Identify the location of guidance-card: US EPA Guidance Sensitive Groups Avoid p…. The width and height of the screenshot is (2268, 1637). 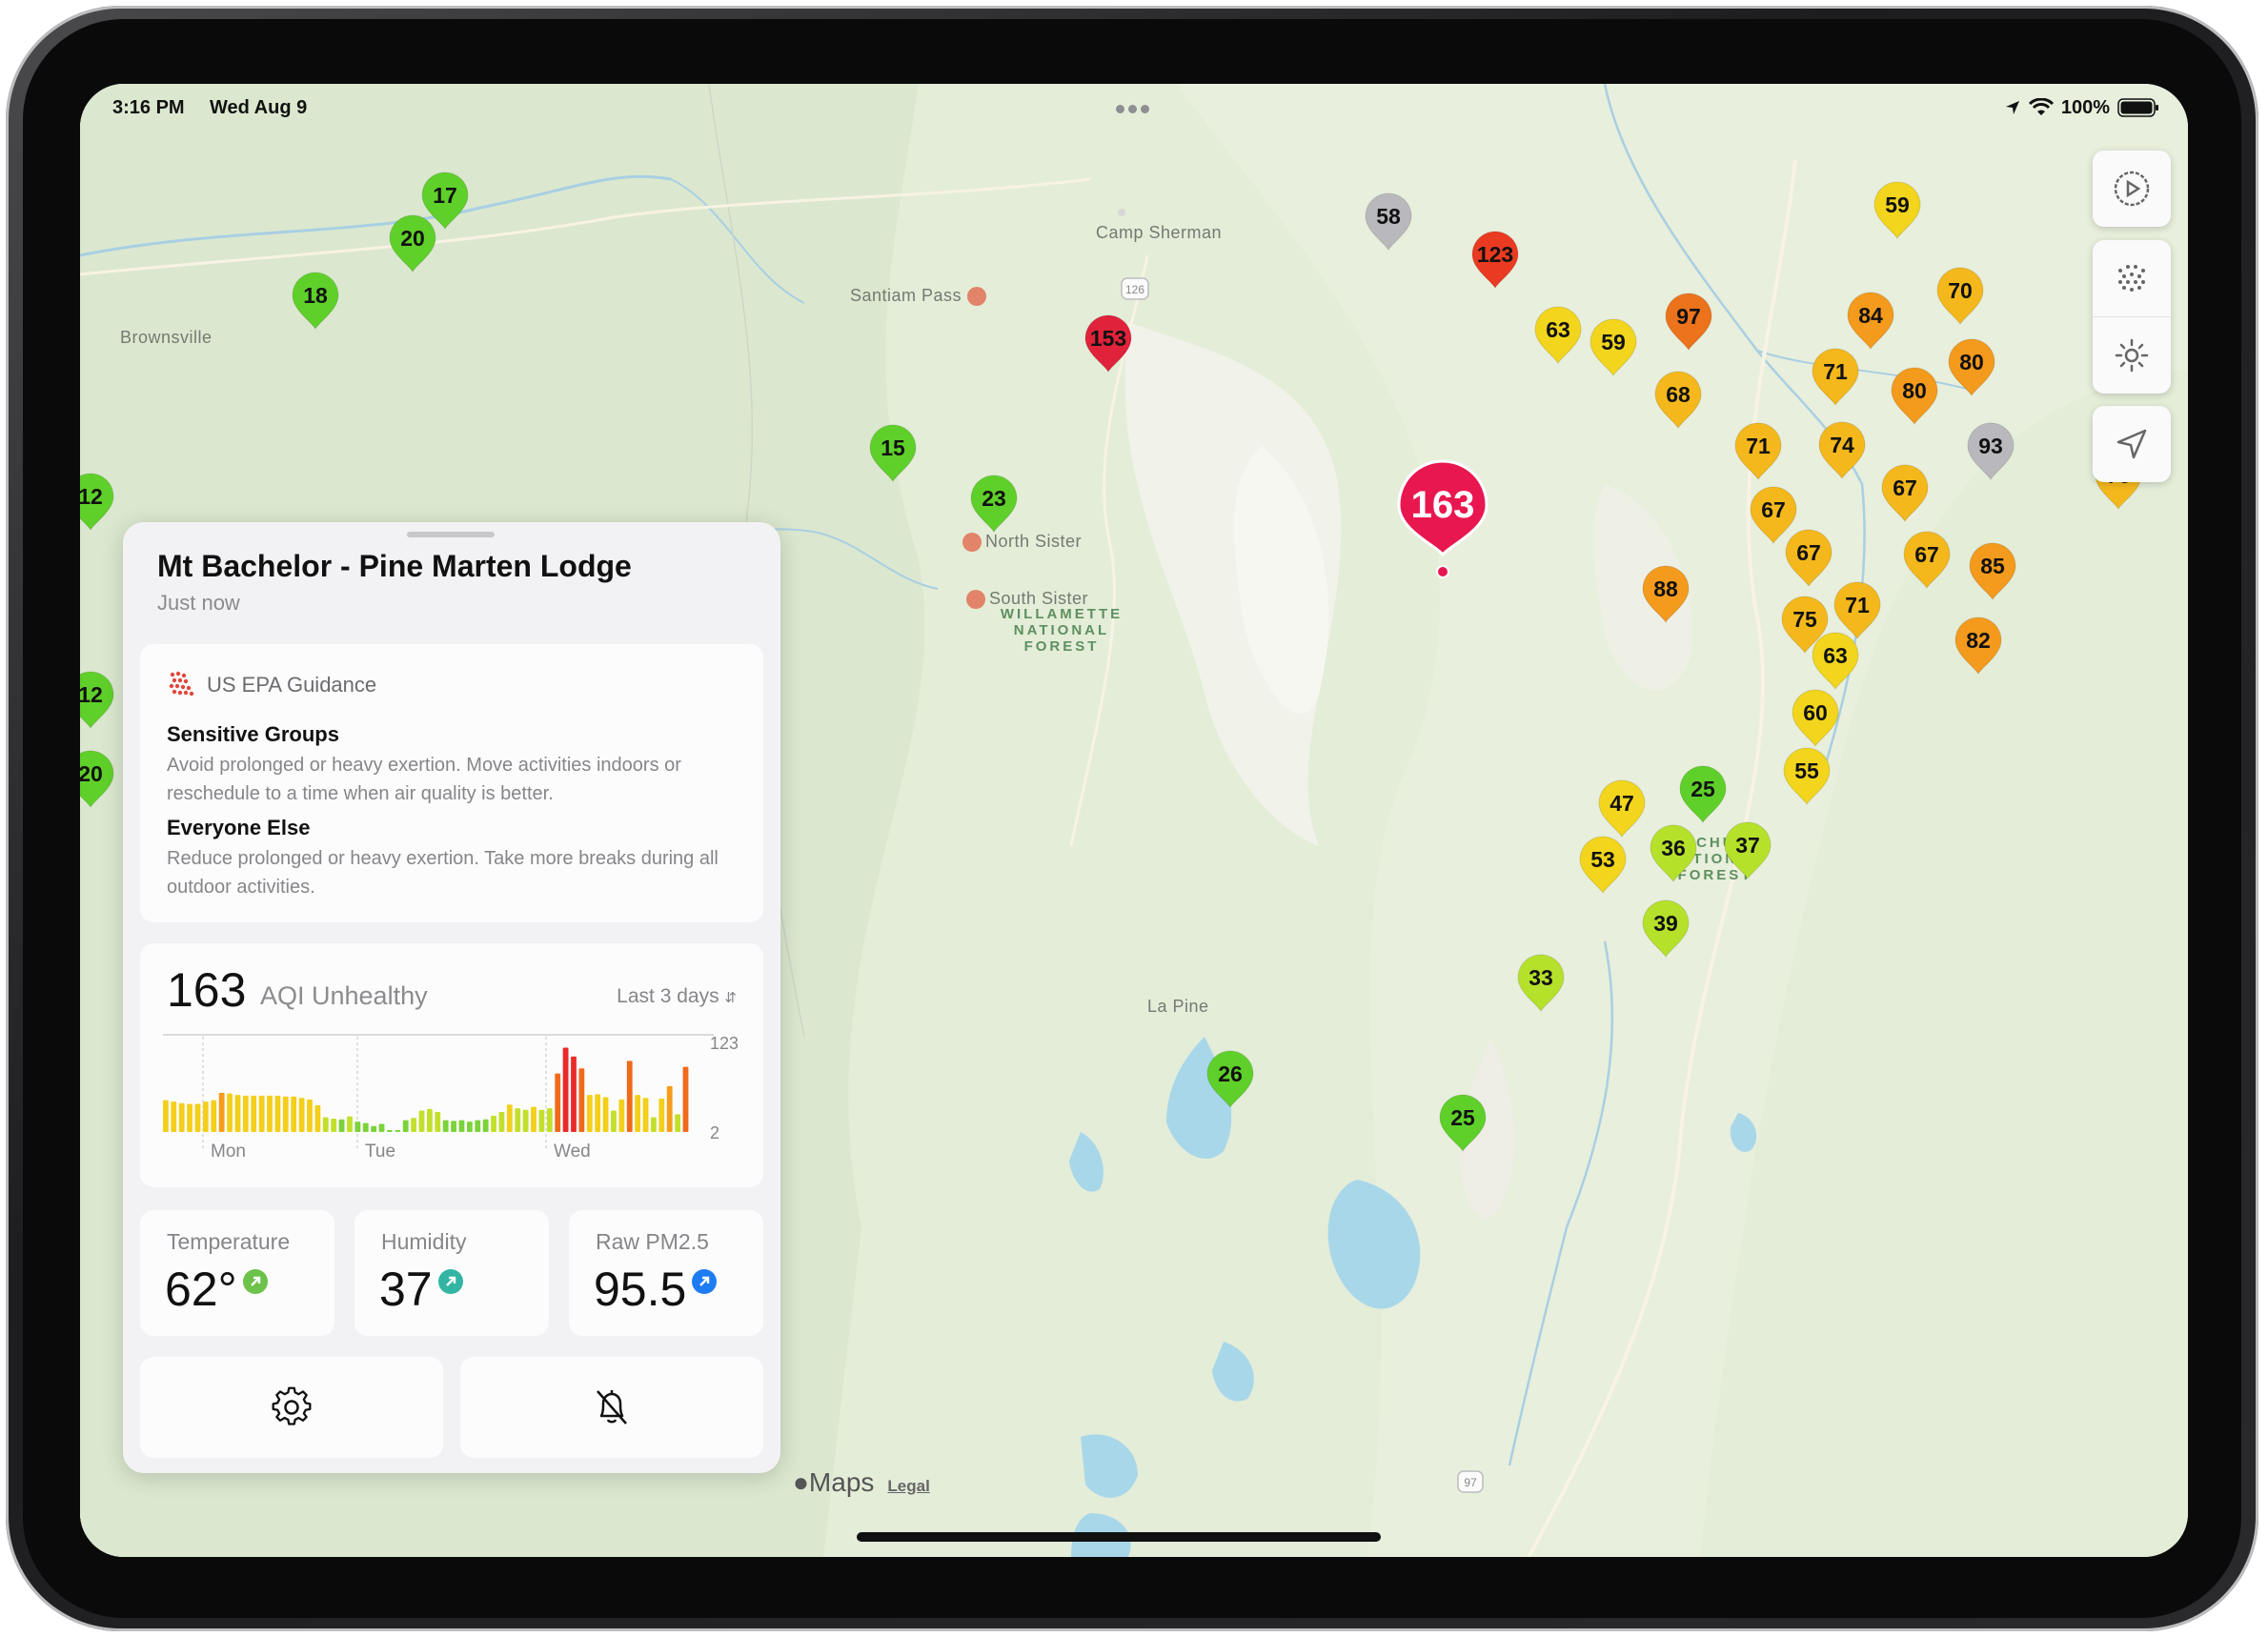
(451, 783).